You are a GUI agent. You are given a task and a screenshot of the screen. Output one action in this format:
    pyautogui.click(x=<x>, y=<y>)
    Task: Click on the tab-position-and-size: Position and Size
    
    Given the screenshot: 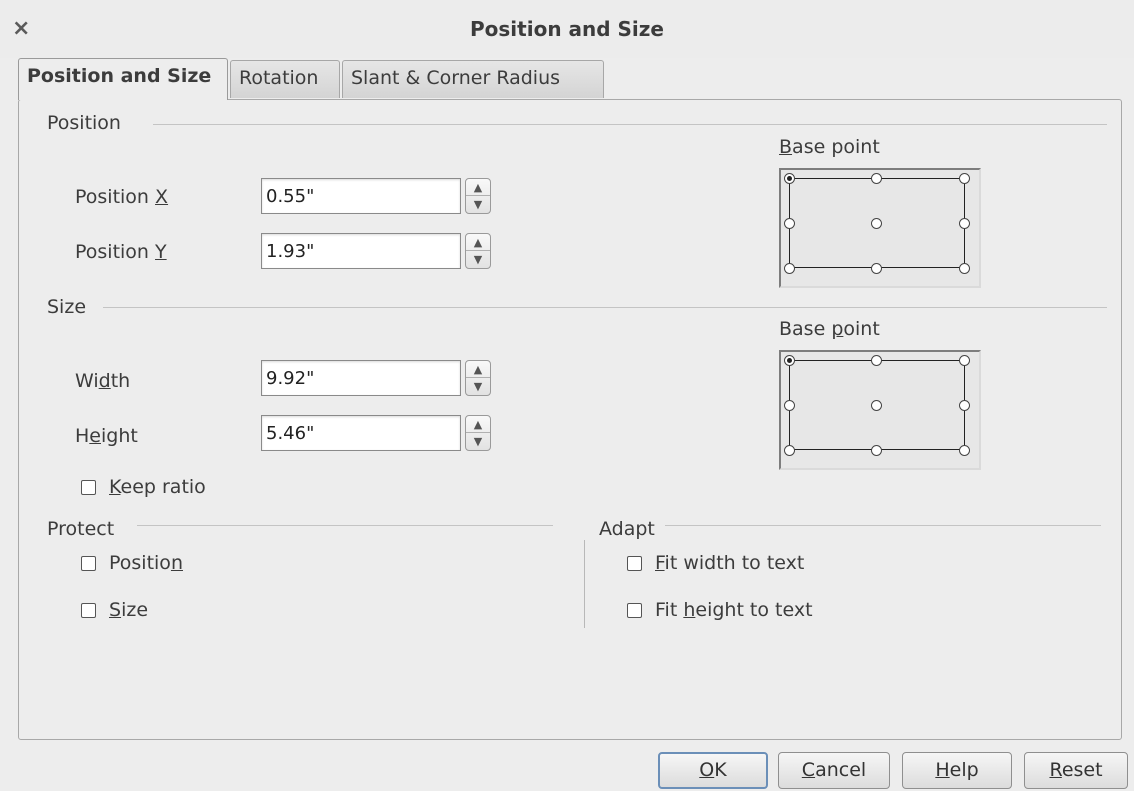 What is the action you would take?
    pyautogui.click(x=123, y=79)
    